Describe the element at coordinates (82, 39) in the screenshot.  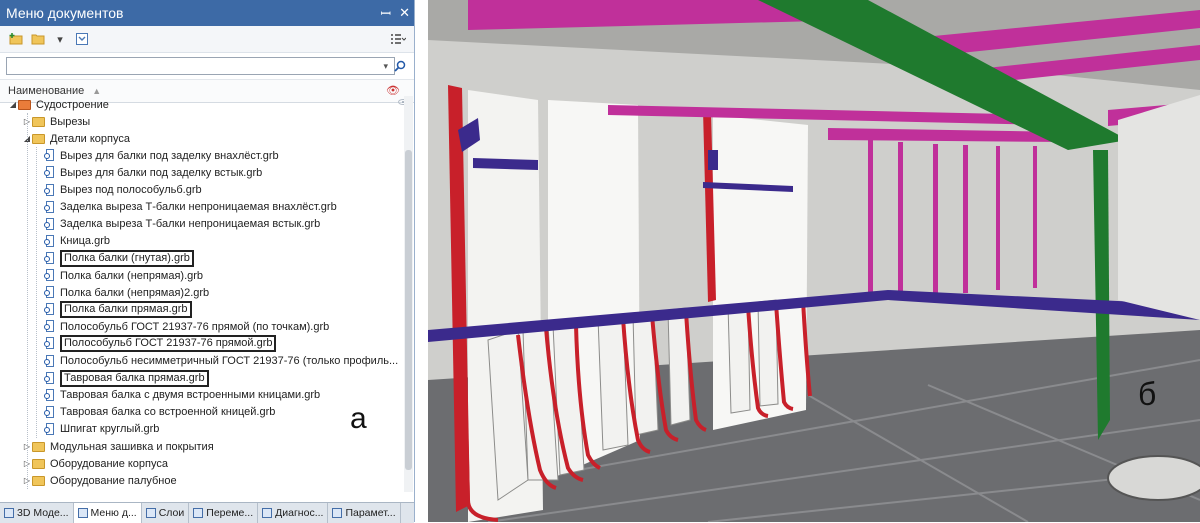
I see `collapse-icon` at that location.